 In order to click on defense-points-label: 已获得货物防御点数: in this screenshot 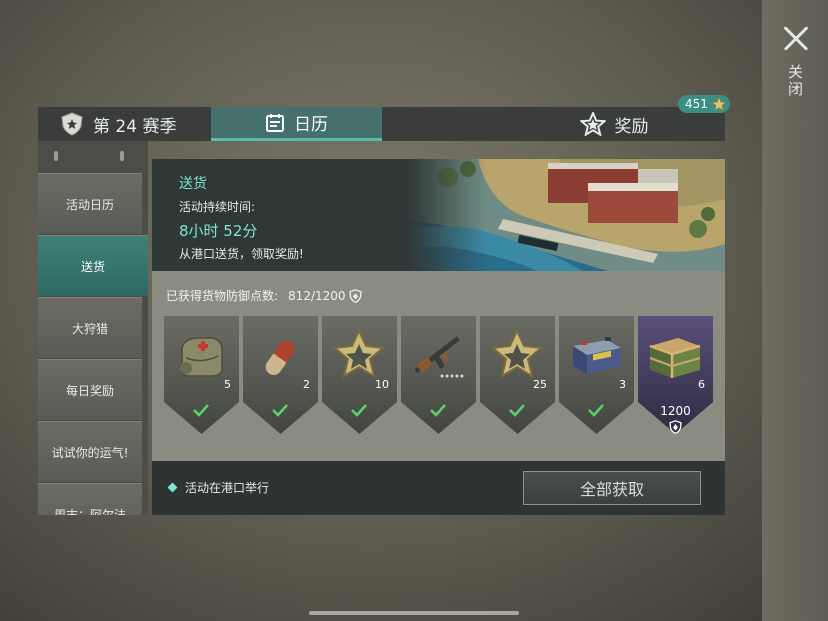, I will do `click(222, 296)`.